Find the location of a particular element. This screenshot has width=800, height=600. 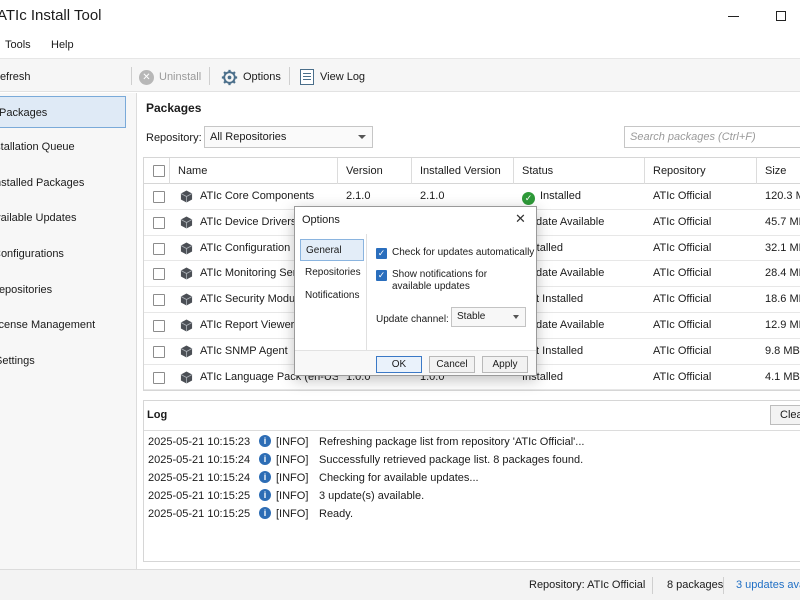

tab-notifications: Notifications is located at coordinates (332, 296).